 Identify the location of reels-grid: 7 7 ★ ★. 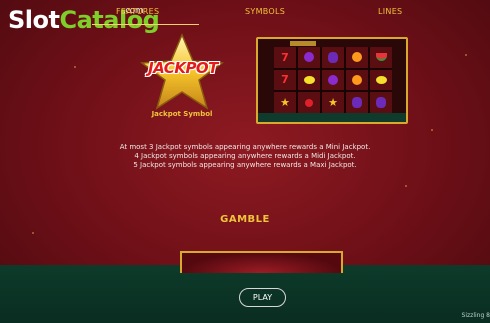
(333, 80).